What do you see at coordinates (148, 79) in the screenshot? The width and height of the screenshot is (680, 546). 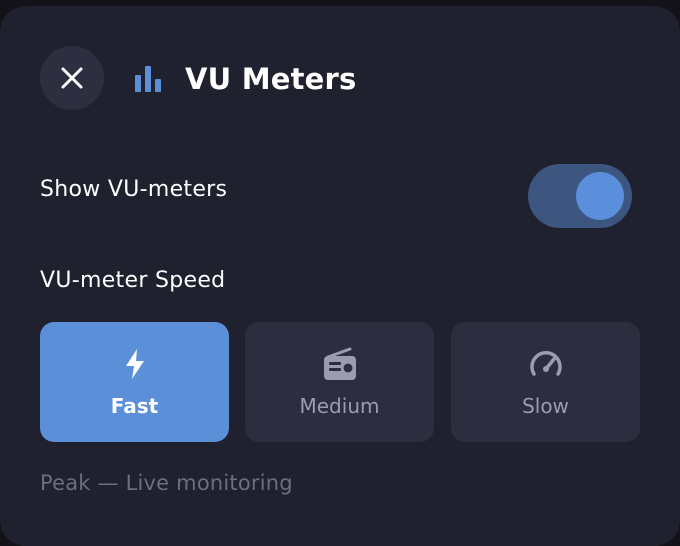 I see `bar-chart-icon` at bounding box center [148, 79].